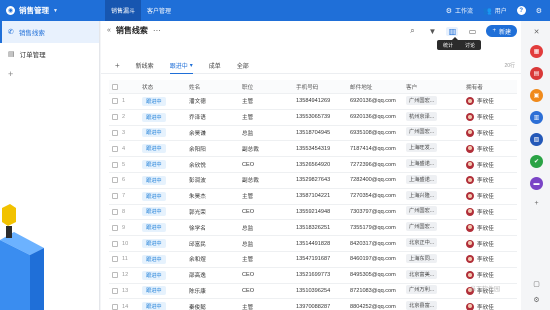  What do you see at coordinates (212, 244) in the screenshot?
I see `name-cell: 邱富民` at bounding box center [212, 244].